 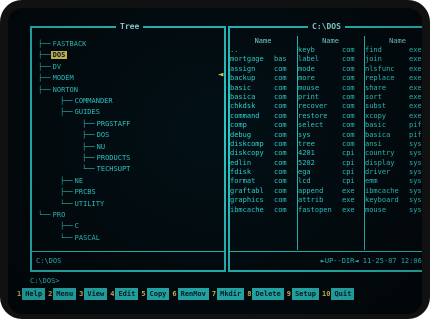 What do you see at coordinates (330, 116) in the screenshot?
I see `file-entry: restore com` at bounding box center [330, 116].